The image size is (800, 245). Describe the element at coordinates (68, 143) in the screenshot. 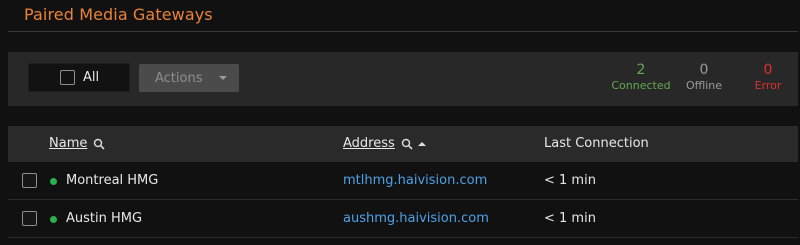

I see `column-header-name-label: Name` at that location.